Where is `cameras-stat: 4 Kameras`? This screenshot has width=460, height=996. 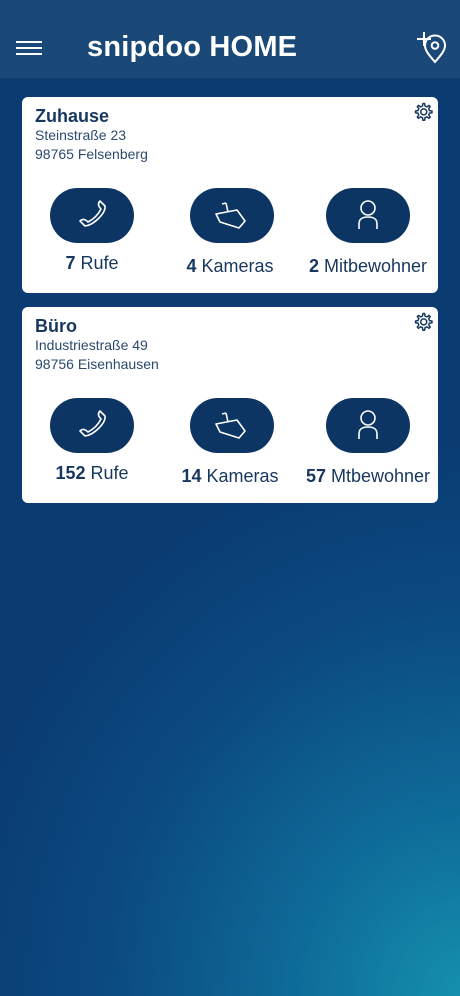
cameras-stat: 4 Kameras is located at coordinates (230, 266).